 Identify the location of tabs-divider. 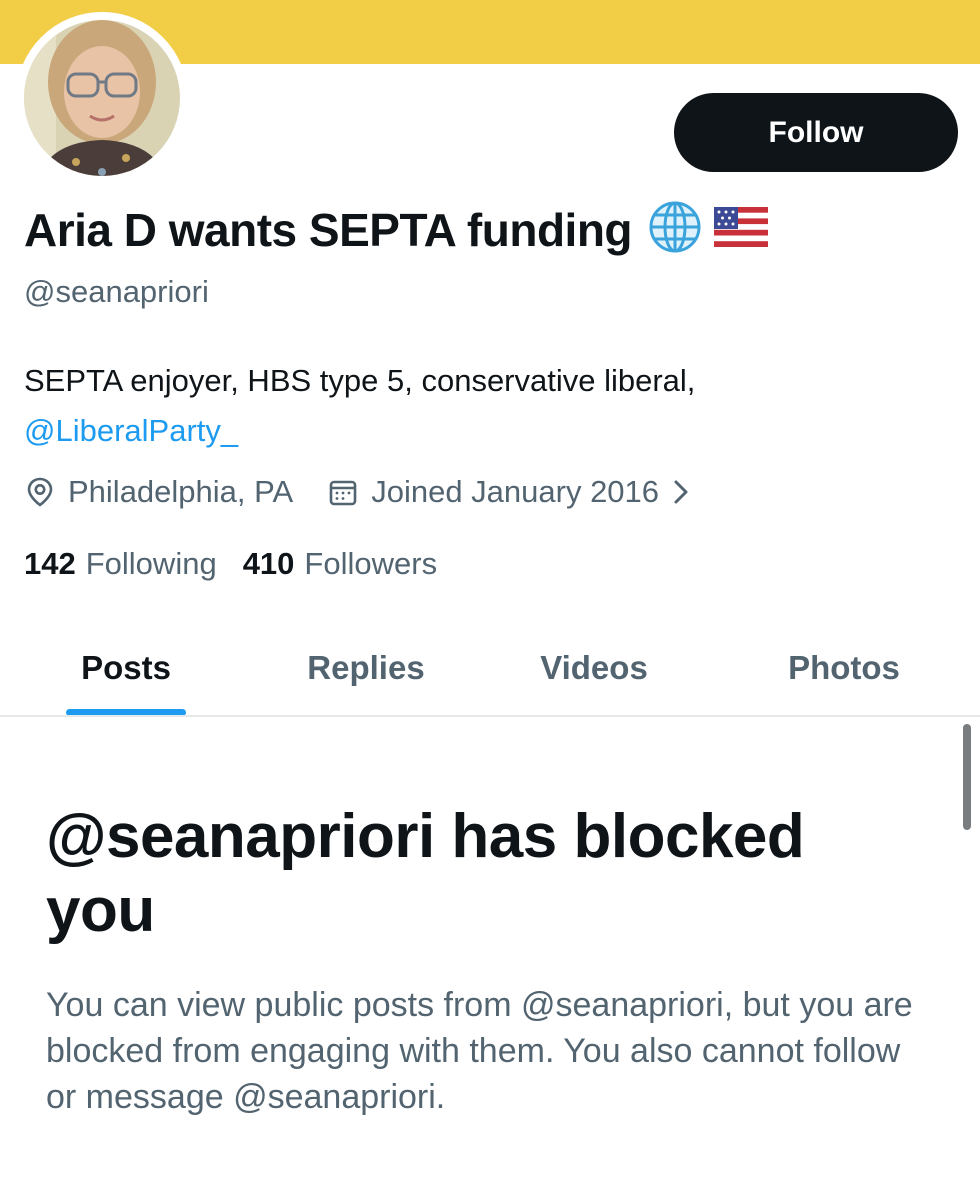
(490, 716).